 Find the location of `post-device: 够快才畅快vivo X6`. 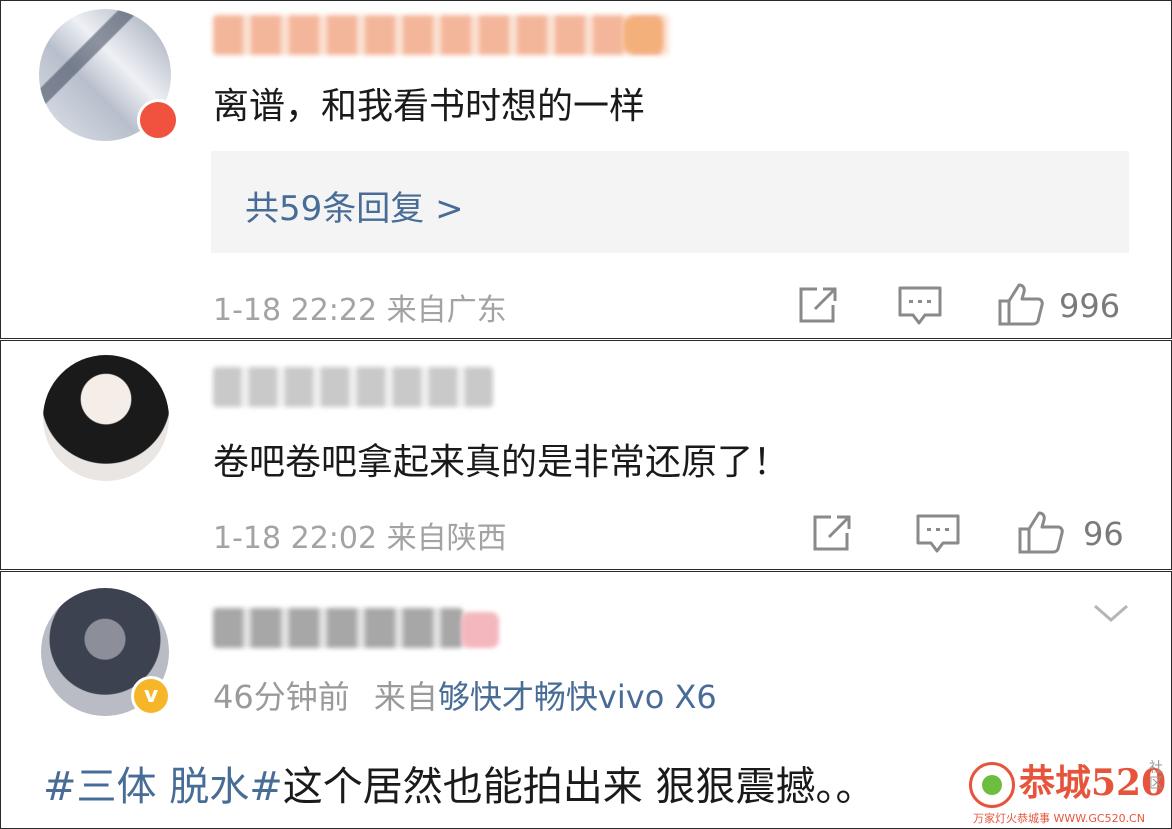

post-device: 够快才畅快vivo X6 is located at coordinates (577, 697).